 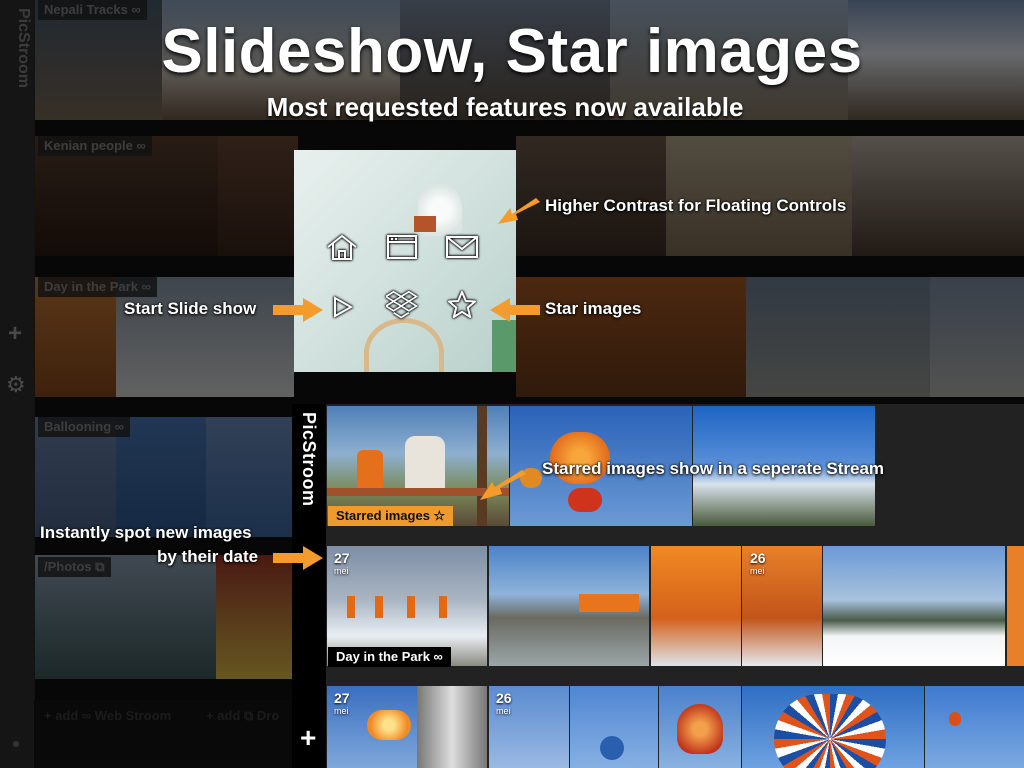 I want to click on mail-icon, so click(x=462, y=247).